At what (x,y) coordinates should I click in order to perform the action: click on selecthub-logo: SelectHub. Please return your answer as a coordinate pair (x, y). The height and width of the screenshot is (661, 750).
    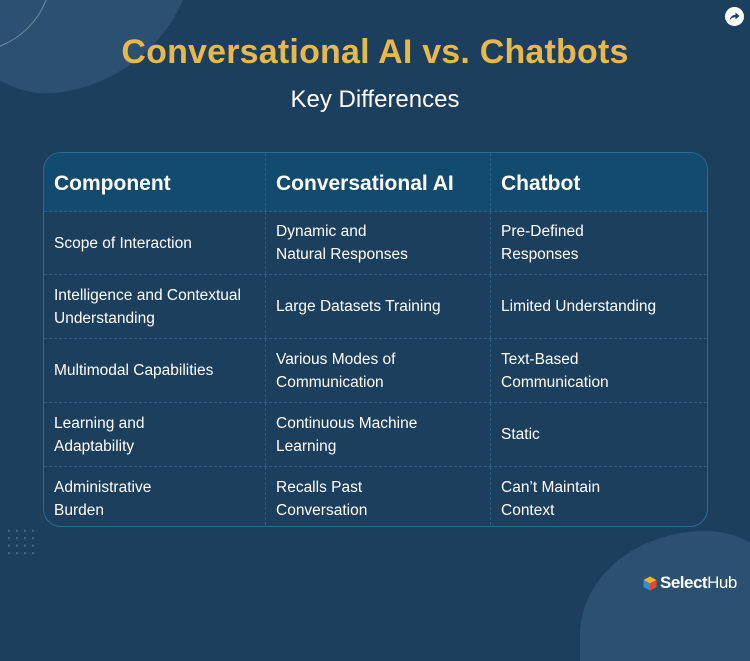
    Looking at the image, I should click on (690, 583).